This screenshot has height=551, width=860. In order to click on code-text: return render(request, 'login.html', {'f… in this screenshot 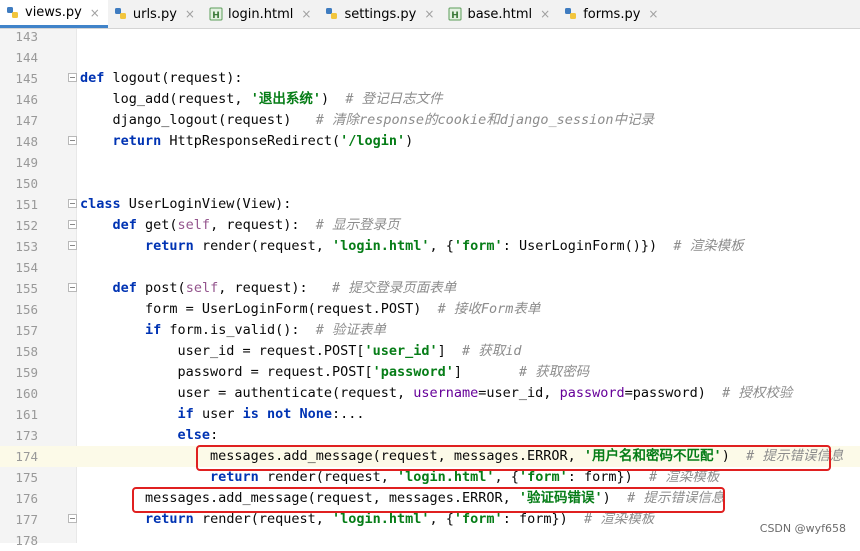, I will do `click(444, 246)`.